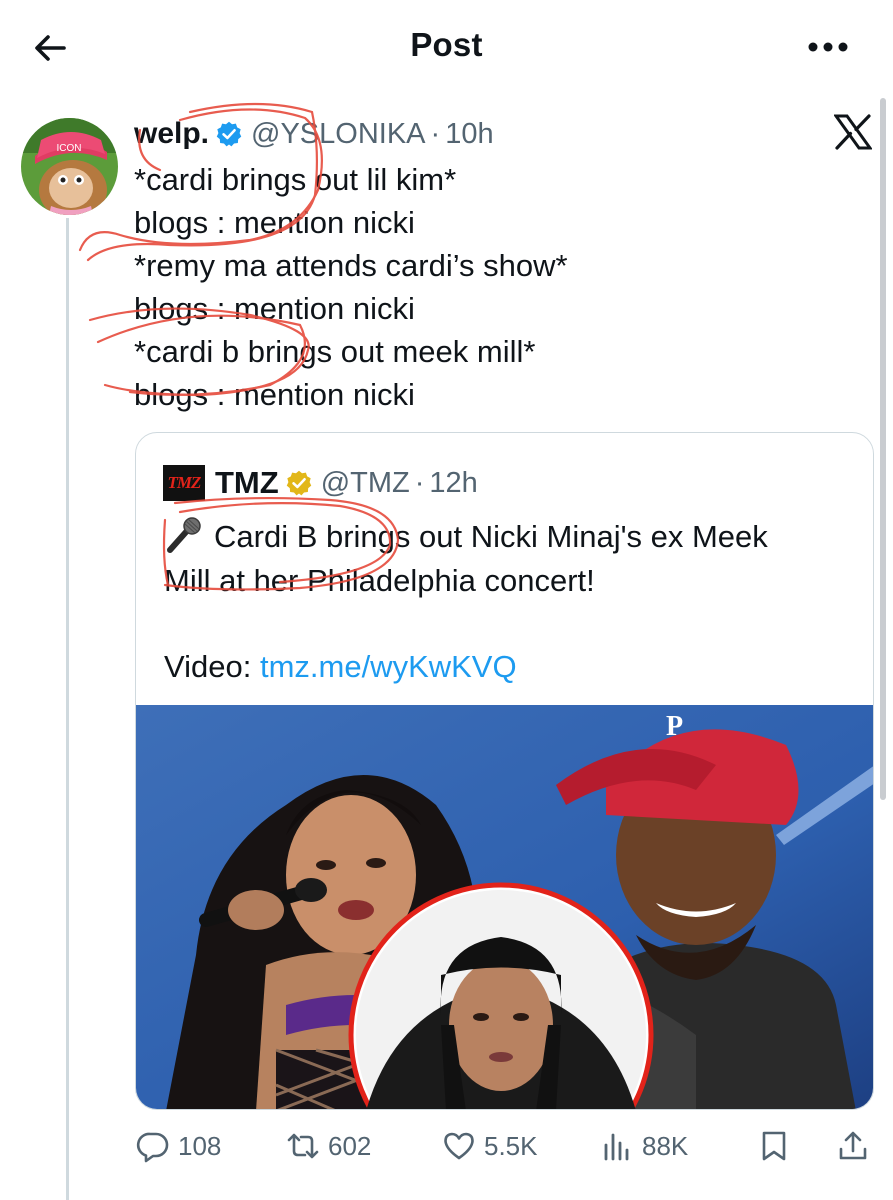 The height and width of the screenshot is (1200, 893). Describe the element at coordinates (295, 179) in the screenshot. I see `post-text-line: *cardi brings out lil kim*` at that location.